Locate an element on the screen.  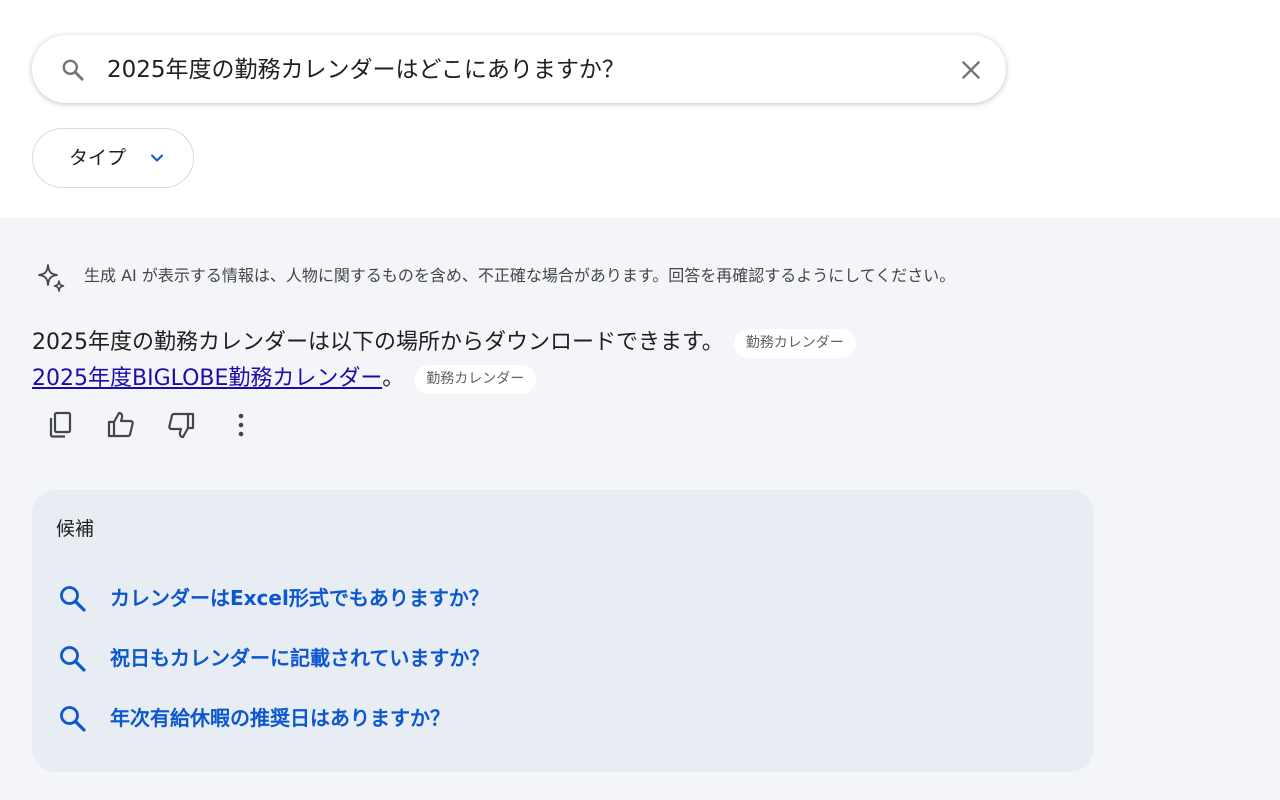
suggestion-item: 祝日もカレンダーに記載されていますか？ is located at coordinates (506, 658).